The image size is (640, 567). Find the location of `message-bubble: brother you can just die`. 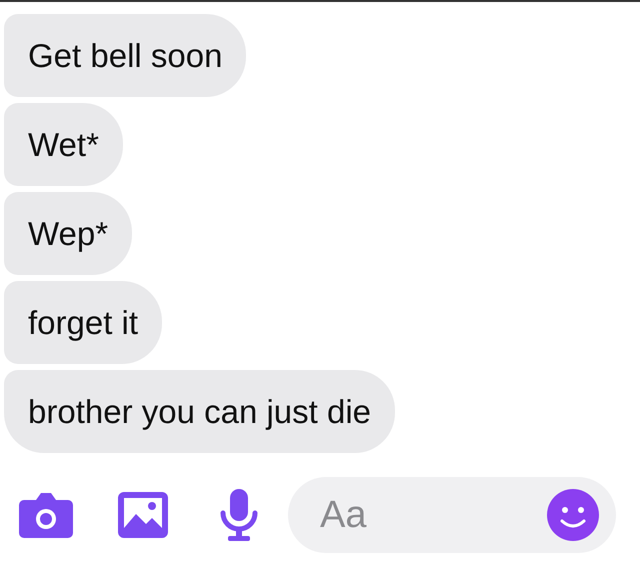

message-bubble: brother you can just die is located at coordinates (200, 411).